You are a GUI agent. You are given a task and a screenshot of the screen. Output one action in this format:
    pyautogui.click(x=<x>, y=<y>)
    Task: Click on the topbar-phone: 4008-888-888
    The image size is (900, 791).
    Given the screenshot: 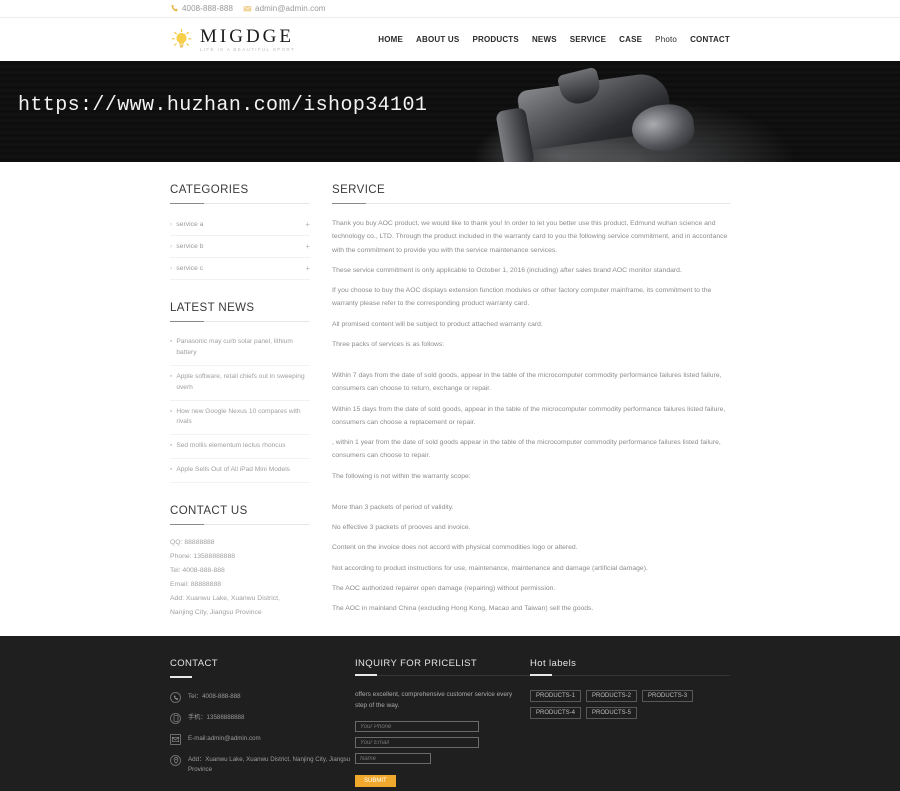 What is the action you would take?
    pyautogui.click(x=201, y=8)
    